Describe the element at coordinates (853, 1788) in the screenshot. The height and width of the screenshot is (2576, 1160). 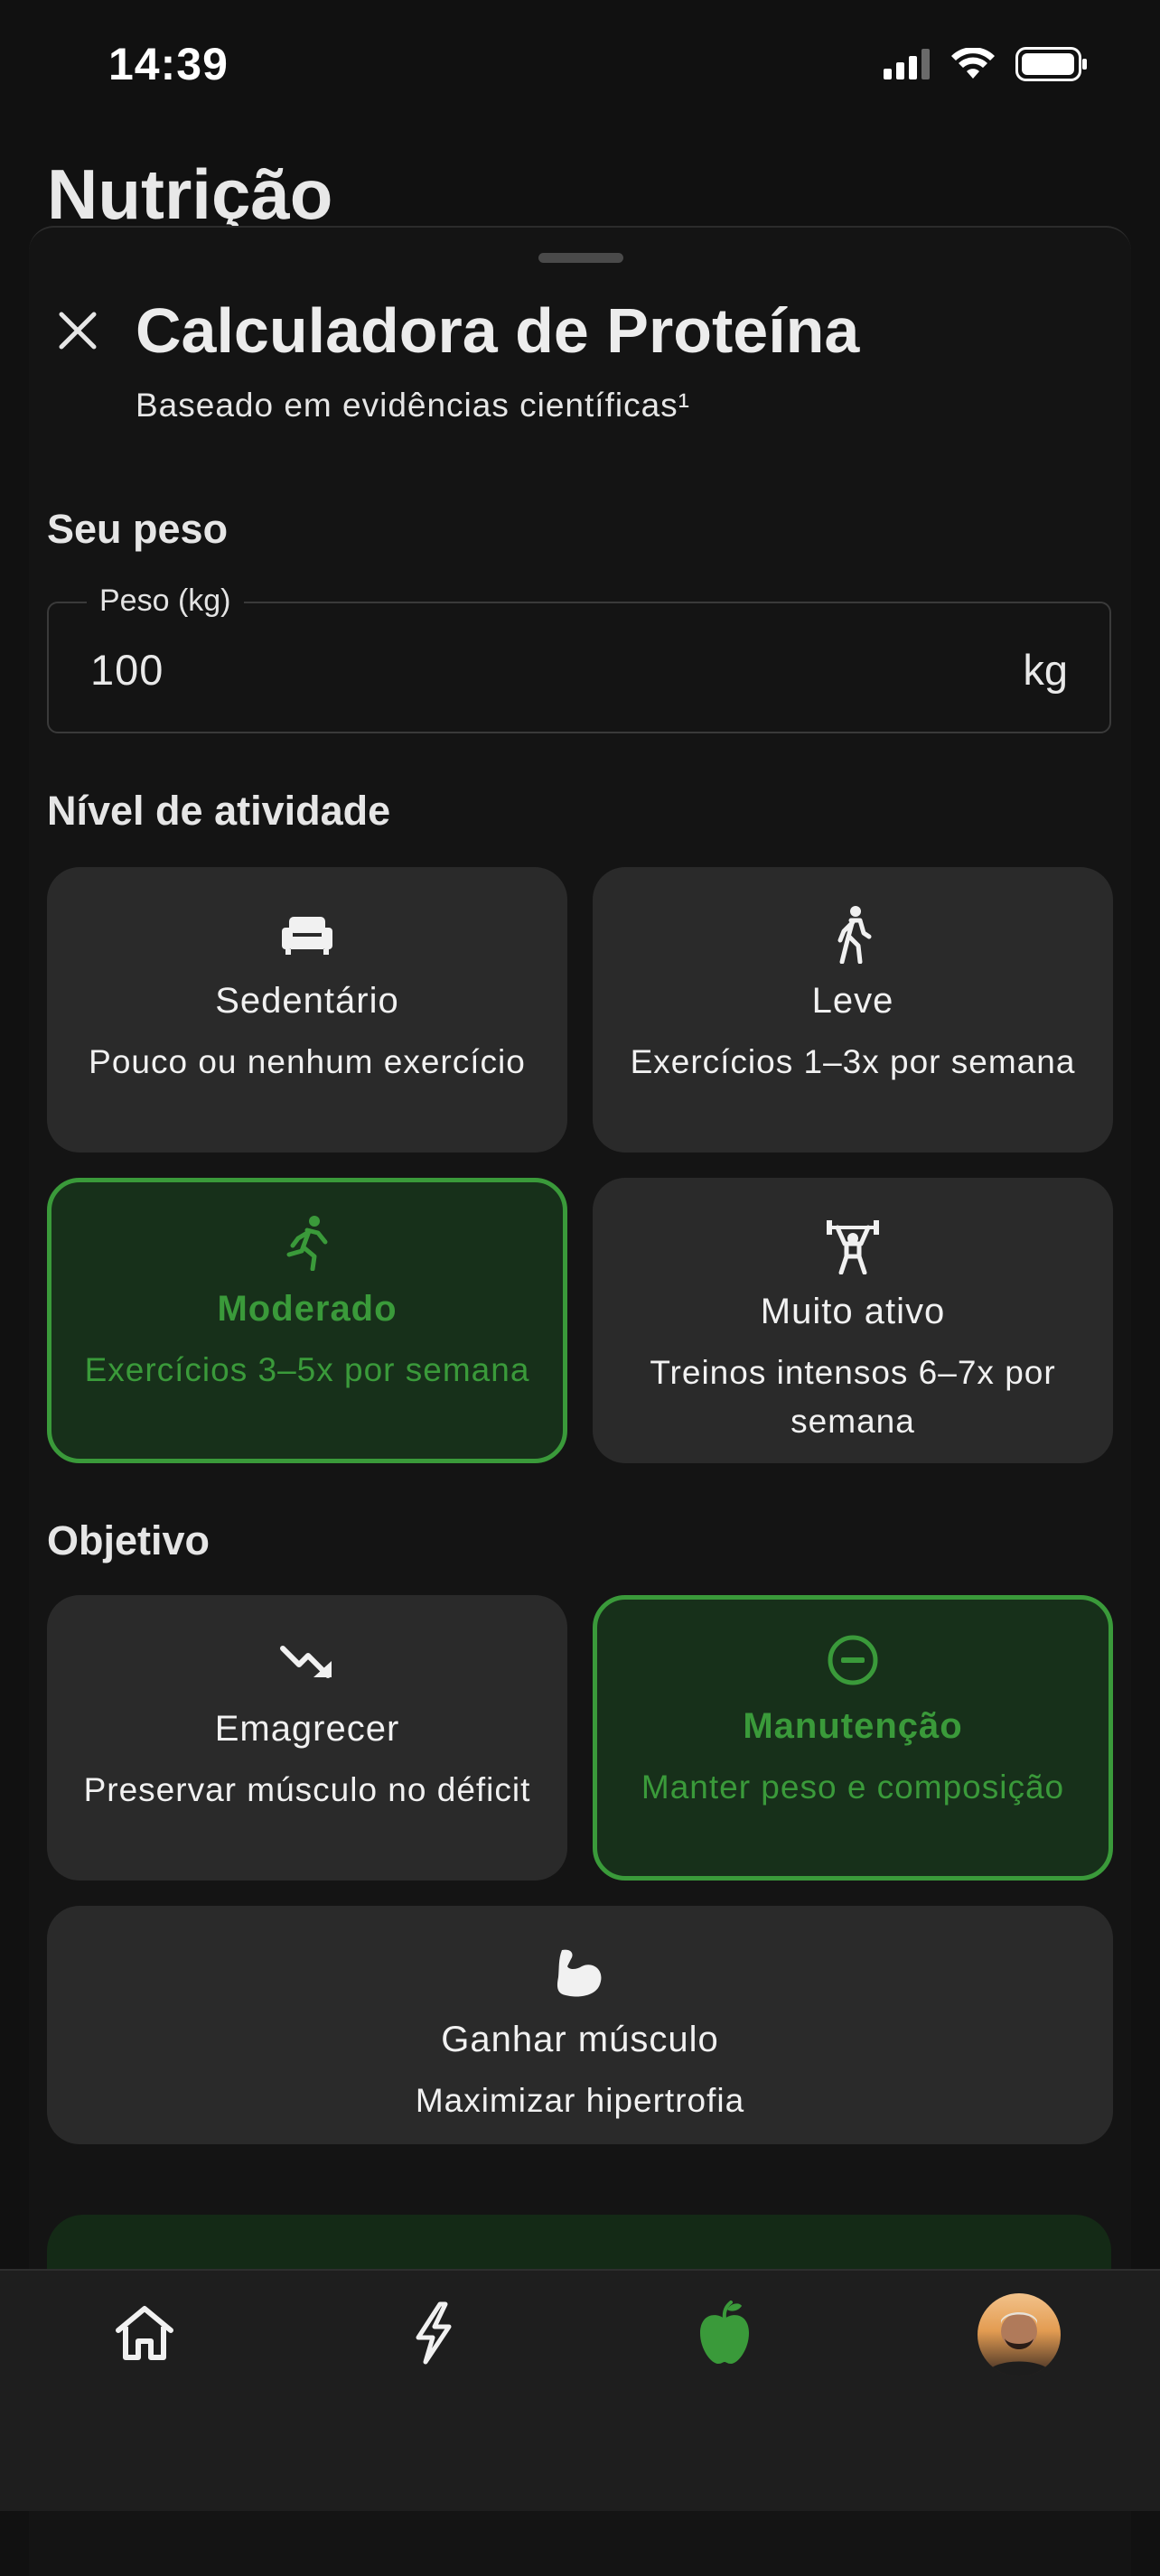
I see `goal-option-desc: Manter peso e composição` at that location.